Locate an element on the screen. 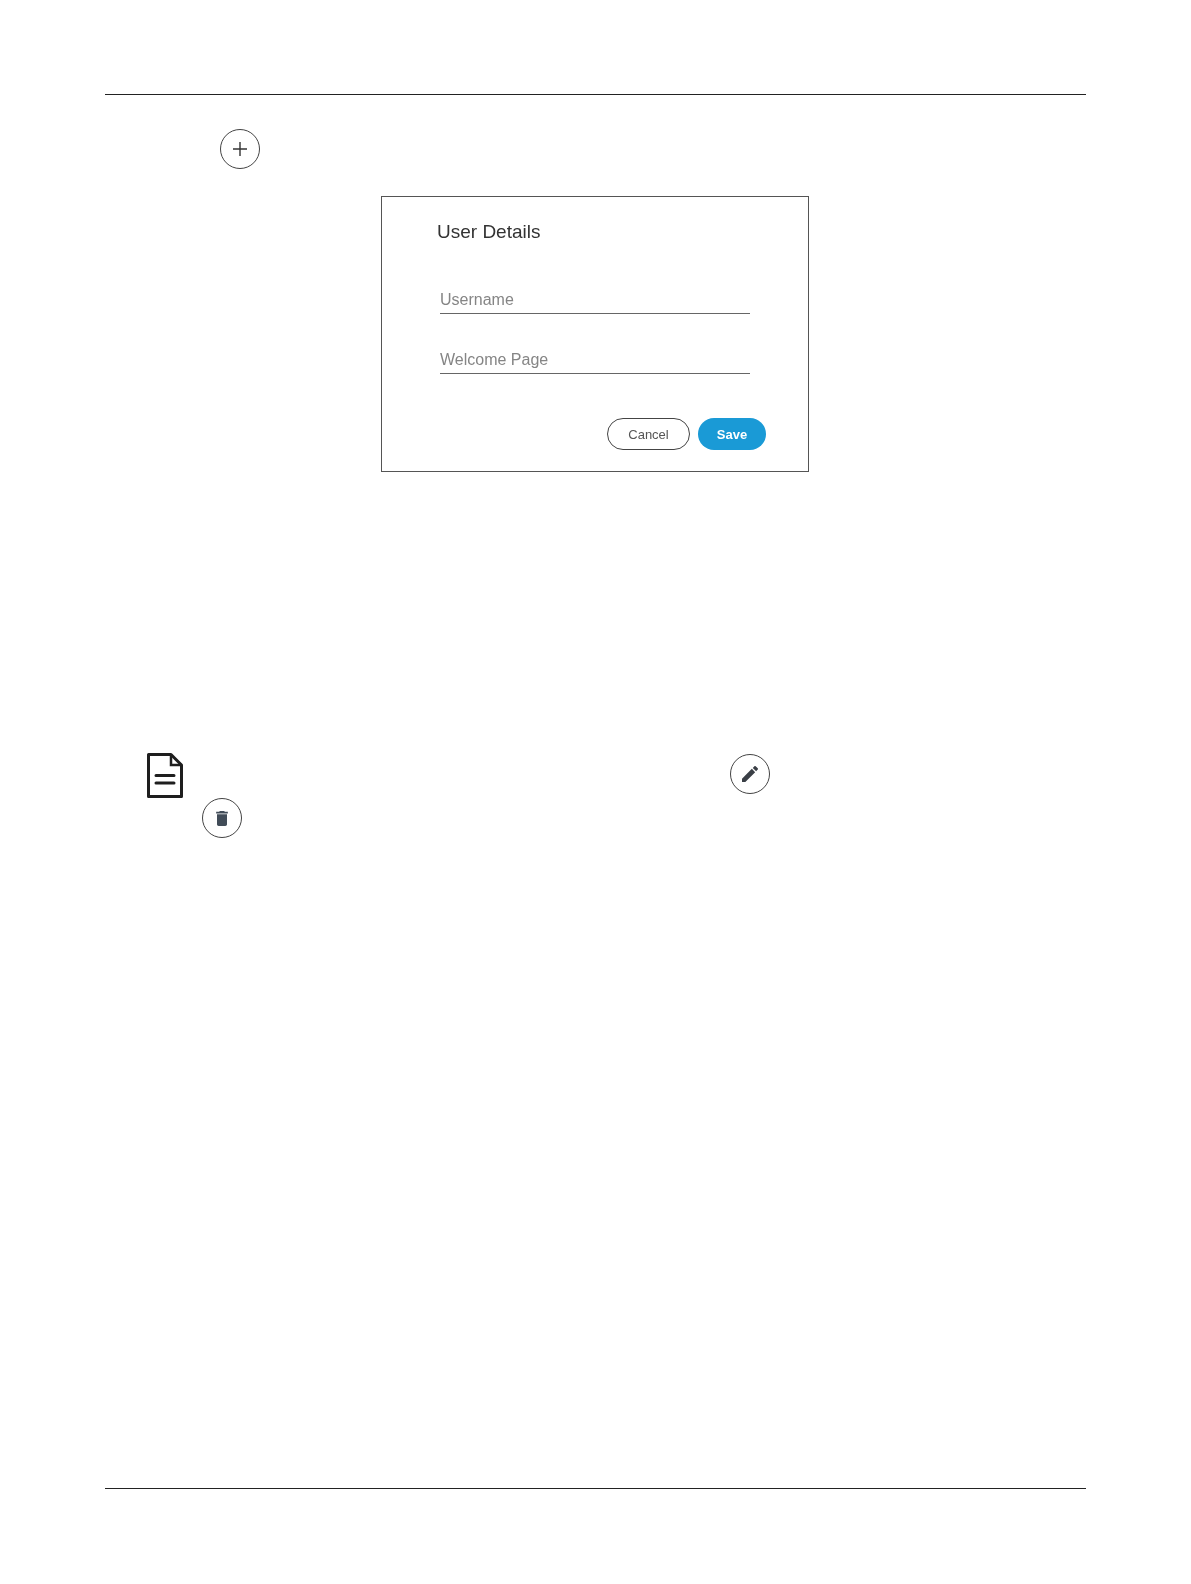  document-icon is located at coordinates (165, 775).